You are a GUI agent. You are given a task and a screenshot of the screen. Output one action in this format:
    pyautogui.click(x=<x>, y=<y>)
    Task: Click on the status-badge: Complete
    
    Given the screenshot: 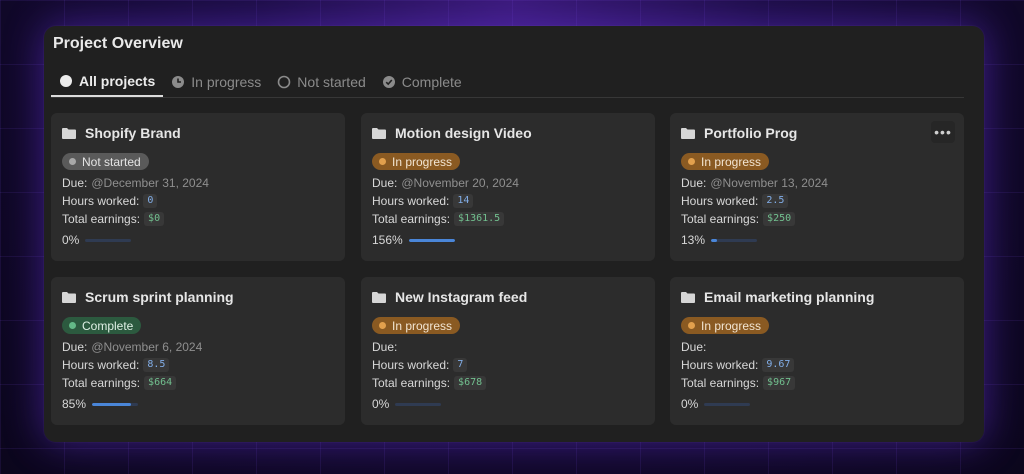 What is the action you would take?
    pyautogui.click(x=102, y=325)
    